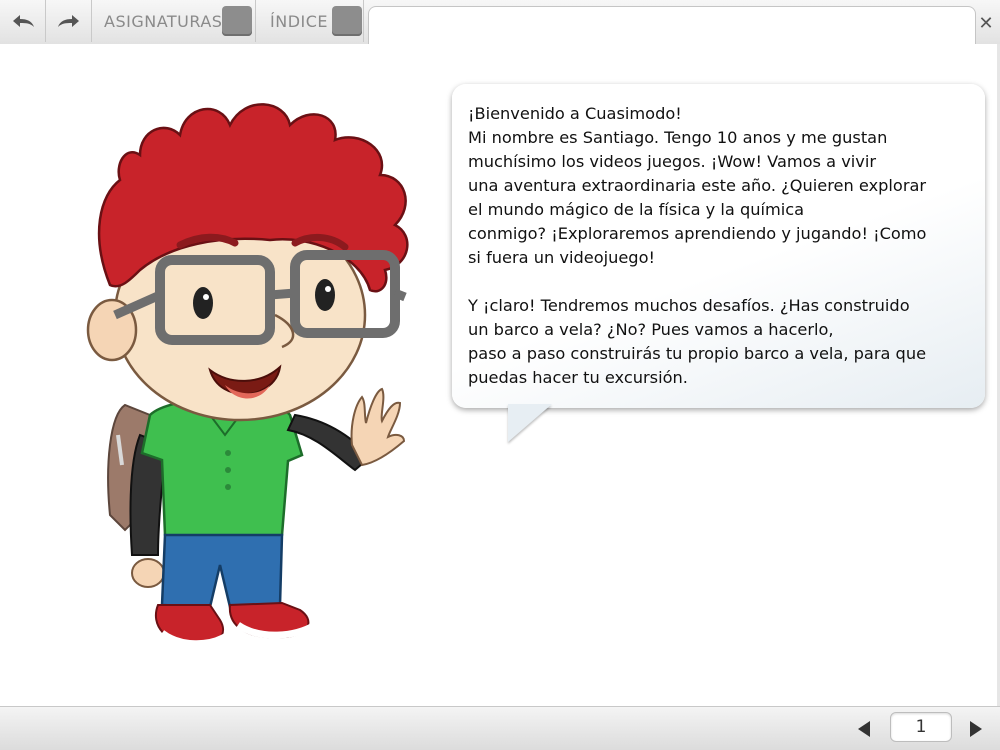 This screenshot has height=750, width=1000. I want to click on speech-bubble-tail, so click(530, 423).